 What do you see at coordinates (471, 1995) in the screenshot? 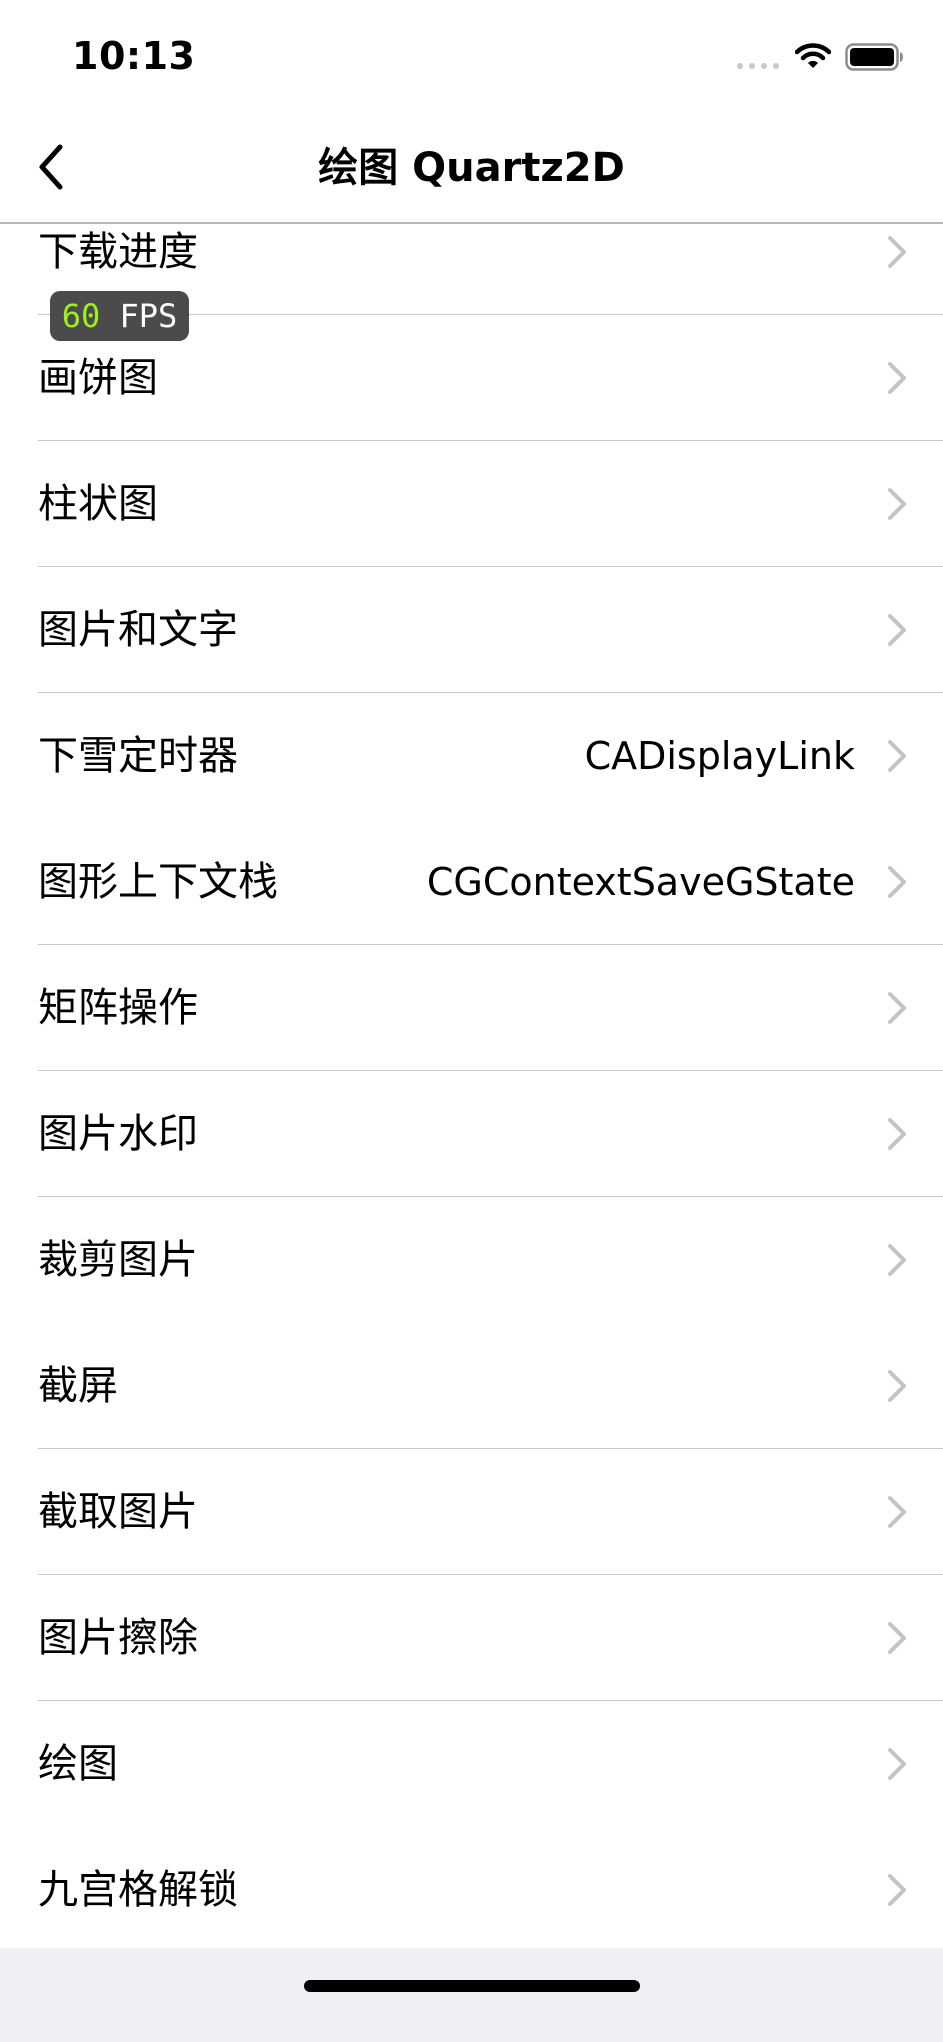
I see `table-footer-area` at bounding box center [471, 1995].